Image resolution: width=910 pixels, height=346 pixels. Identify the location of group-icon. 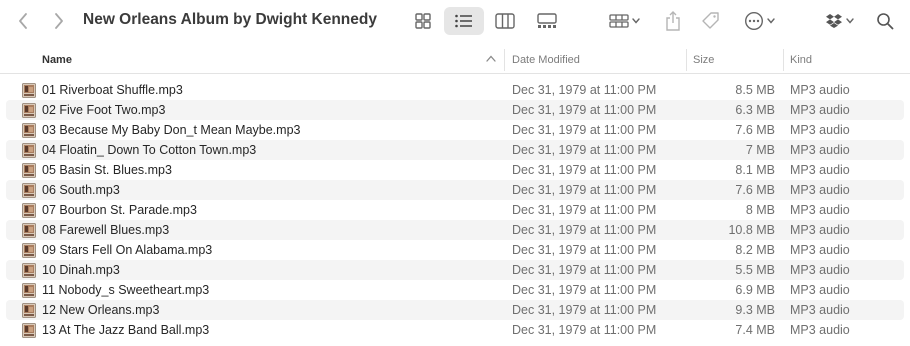
(618, 21).